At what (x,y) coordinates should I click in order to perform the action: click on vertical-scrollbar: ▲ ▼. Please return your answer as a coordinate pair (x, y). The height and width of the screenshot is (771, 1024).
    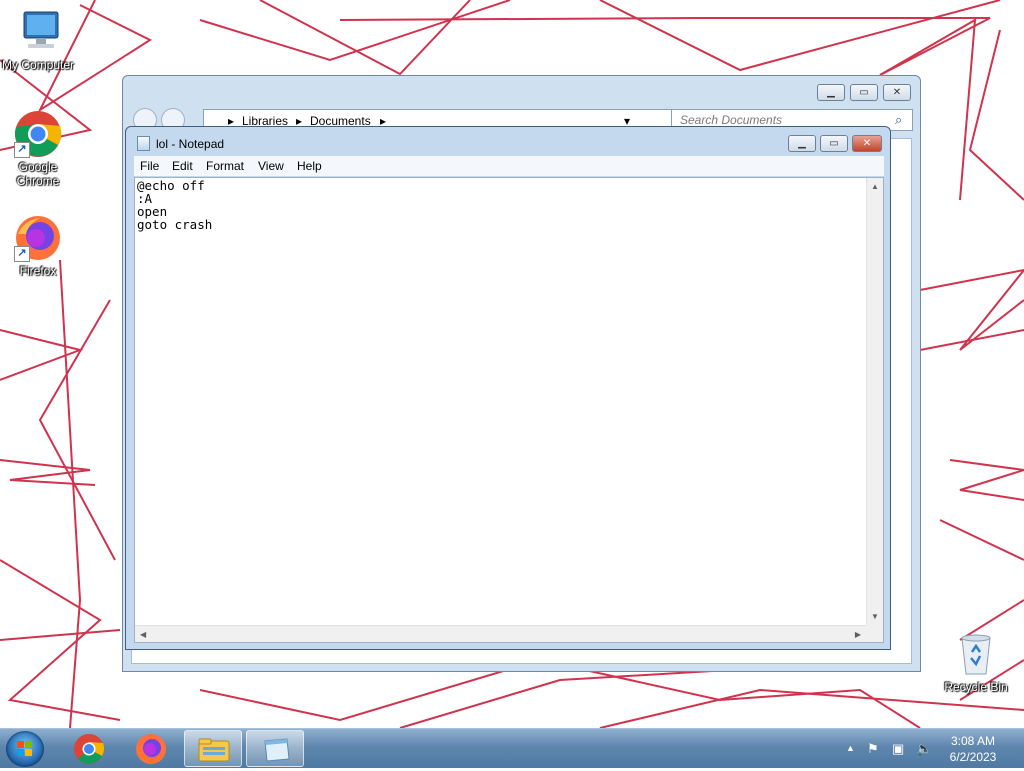
    Looking at the image, I should click on (874, 401).